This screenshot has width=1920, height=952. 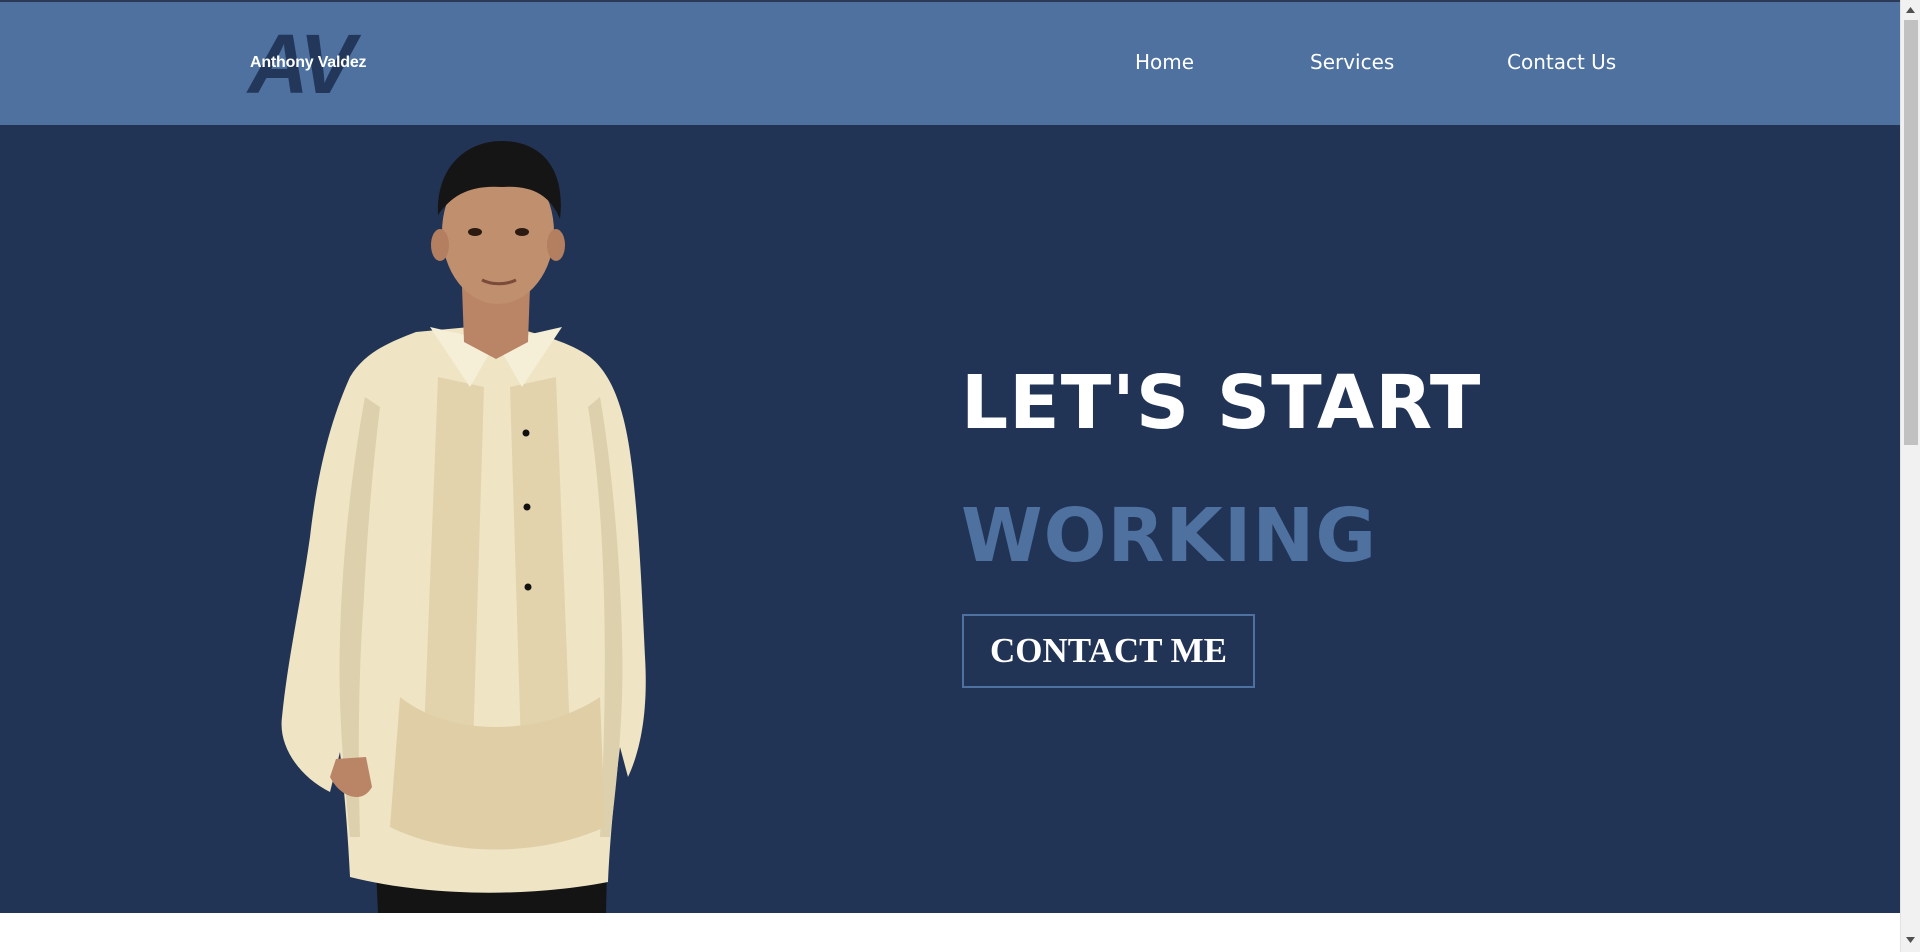 What do you see at coordinates (1910, 476) in the screenshot?
I see `vertical-scrollbar` at bounding box center [1910, 476].